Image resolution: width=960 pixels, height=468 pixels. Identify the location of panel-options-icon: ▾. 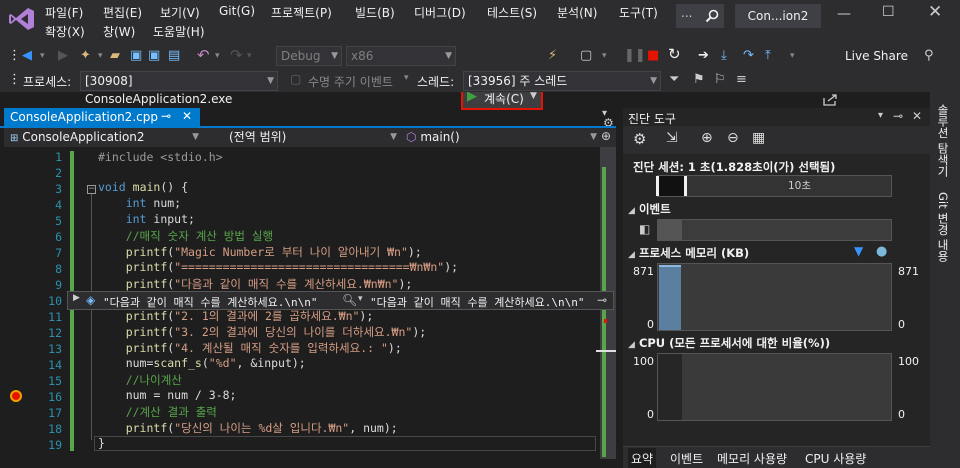
(880, 115).